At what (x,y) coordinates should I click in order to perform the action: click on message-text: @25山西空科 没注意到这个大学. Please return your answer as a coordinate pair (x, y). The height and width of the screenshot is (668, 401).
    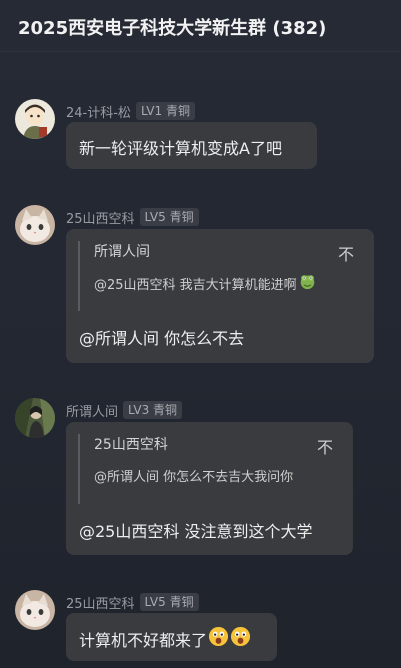
    Looking at the image, I should click on (196, 531).